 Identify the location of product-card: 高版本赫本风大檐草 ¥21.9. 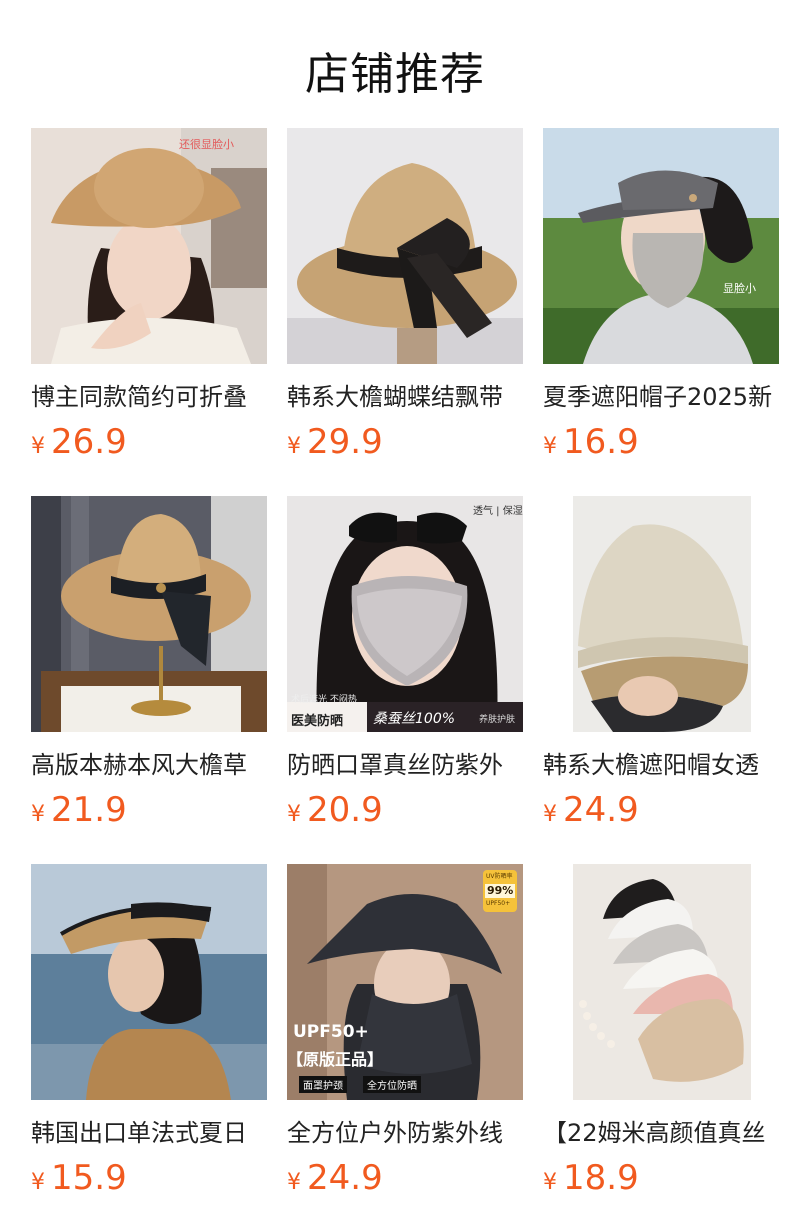
(149, 666).